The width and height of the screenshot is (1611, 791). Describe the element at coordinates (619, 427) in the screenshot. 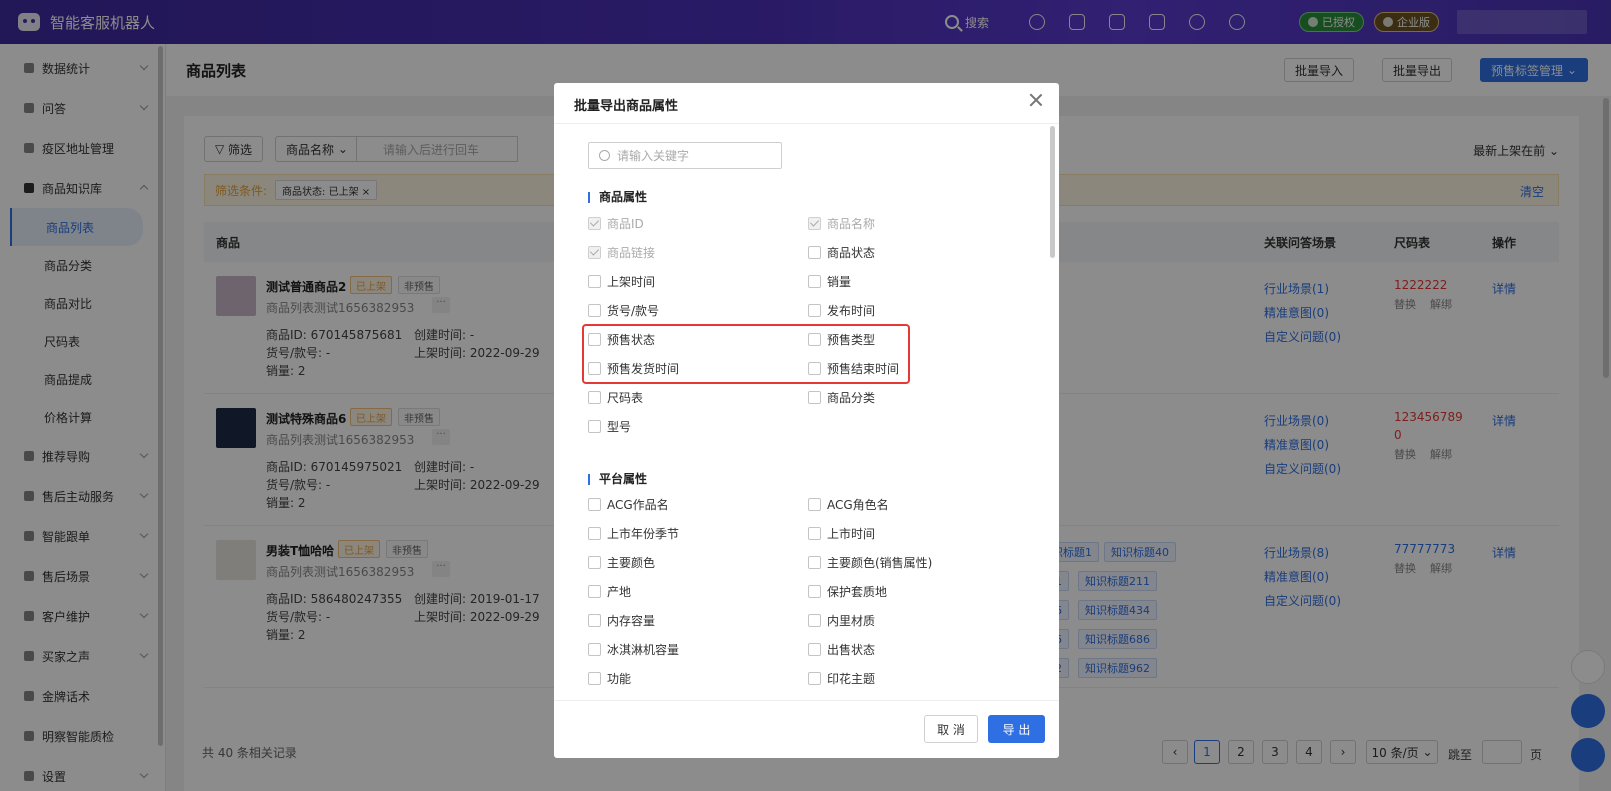

I see `checkbox-label: 型号` at that location.